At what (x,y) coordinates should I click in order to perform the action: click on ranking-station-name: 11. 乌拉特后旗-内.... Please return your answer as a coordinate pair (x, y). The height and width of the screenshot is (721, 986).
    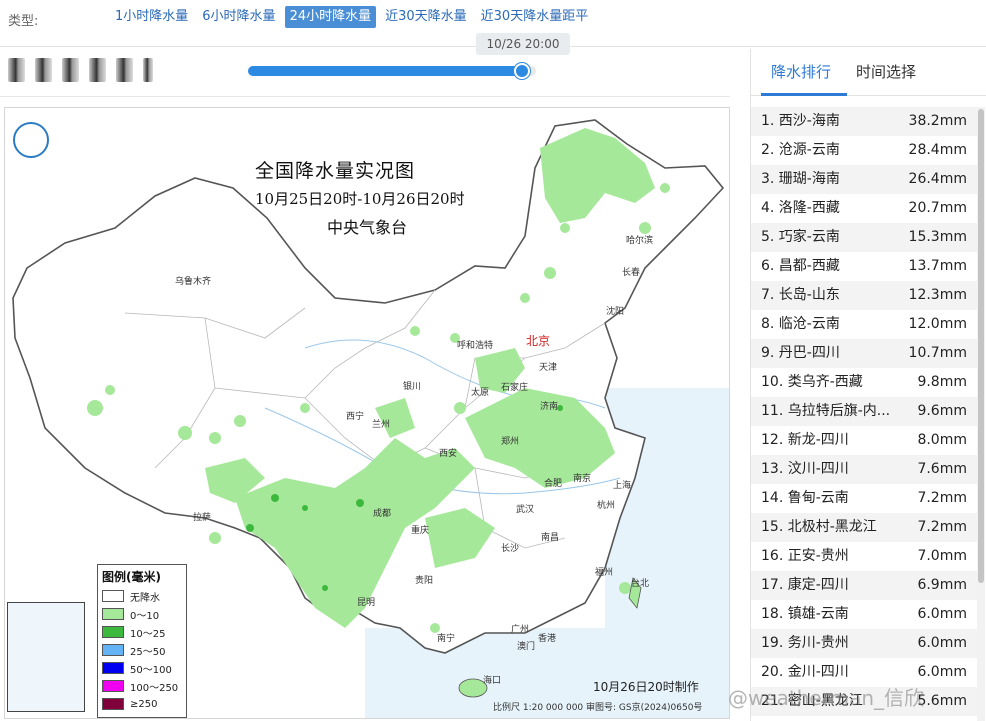
    Looking at the image, I should click on (826, 411).